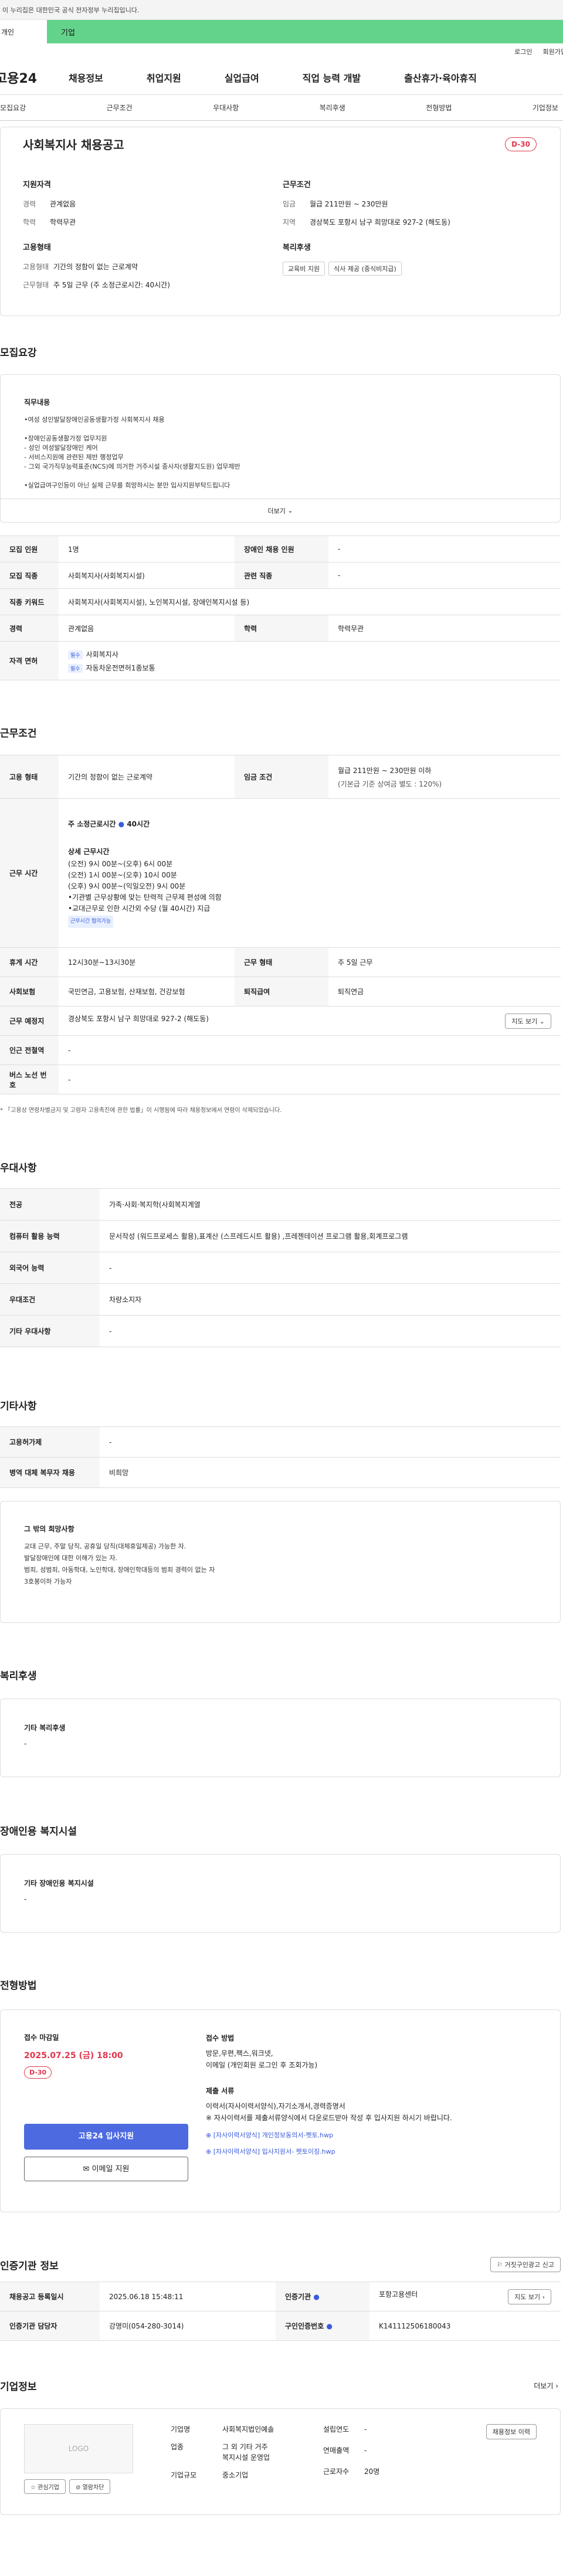 The image size is (563, 2576). What do you see at coordinates (45, 2486) in the screenshot?
I see `favorite-button: ☆ 관심기업` at bounding box center [45, 2486].